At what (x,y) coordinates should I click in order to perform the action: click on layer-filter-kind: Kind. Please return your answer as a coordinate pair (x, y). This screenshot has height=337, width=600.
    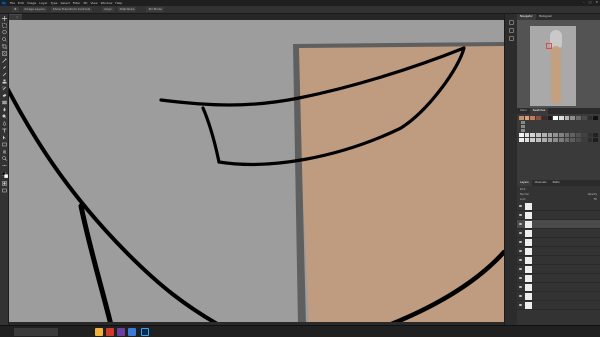
    Looking at the image, I should click on (522, 189).